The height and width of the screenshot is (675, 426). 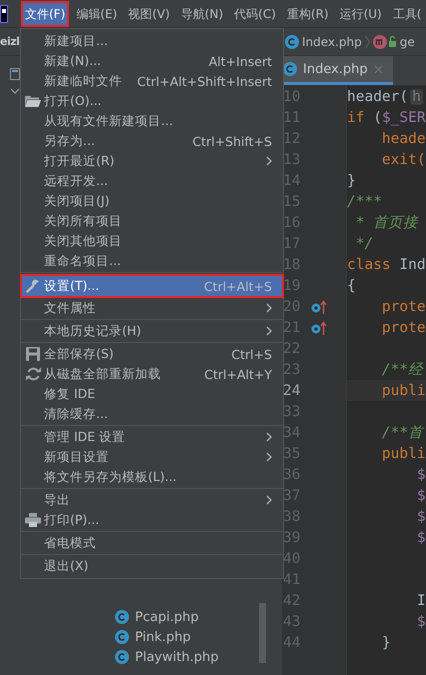 I want to click on menu-item: 新建(N)... Alt+Insert, so click(x=152, y=61).